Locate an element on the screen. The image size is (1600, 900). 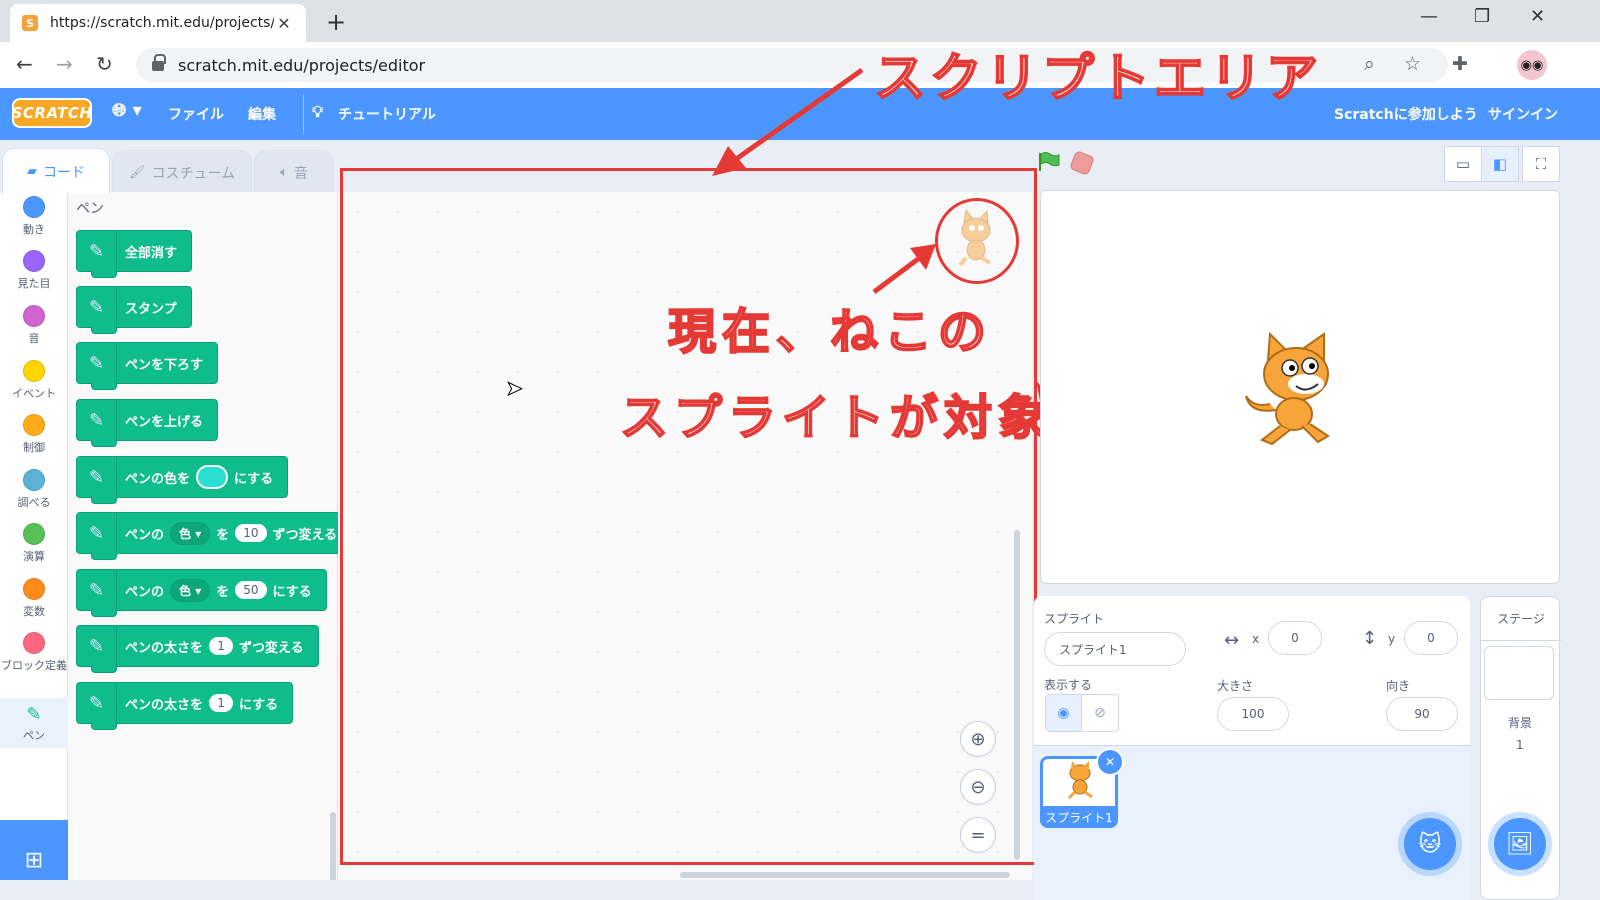
category-events: イベント is located at coordinates (34, 380).